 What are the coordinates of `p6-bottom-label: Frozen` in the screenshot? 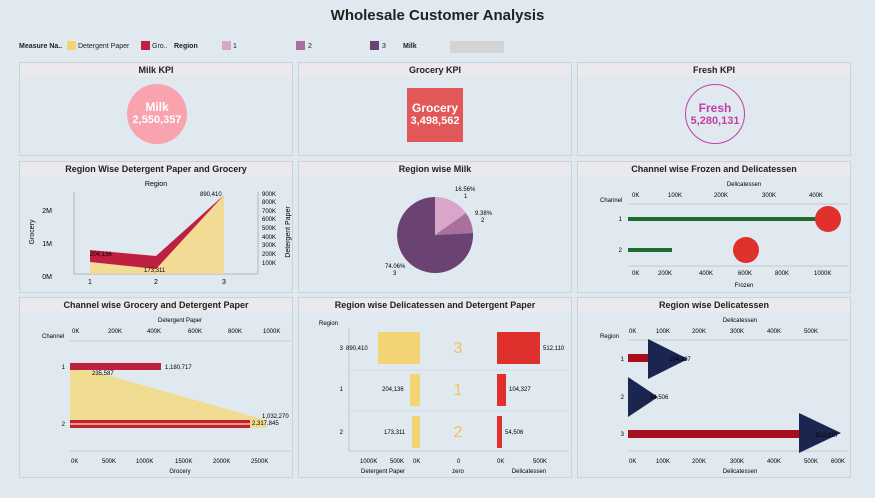 It's located at (744, 286).